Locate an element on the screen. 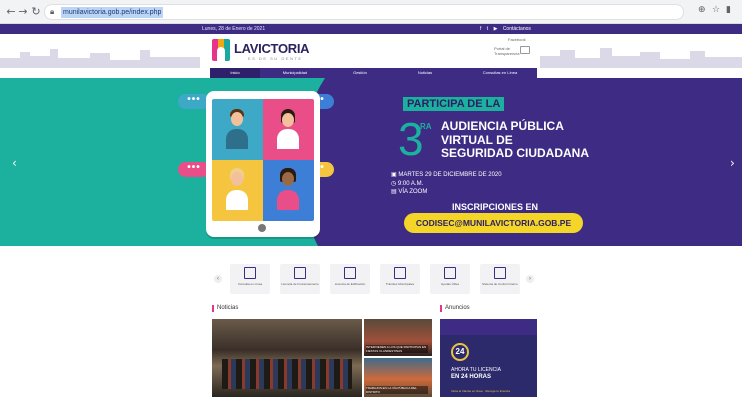 This screenshot has height=397, width=742. news-photo-crowd is located at coordinates (287, 374).